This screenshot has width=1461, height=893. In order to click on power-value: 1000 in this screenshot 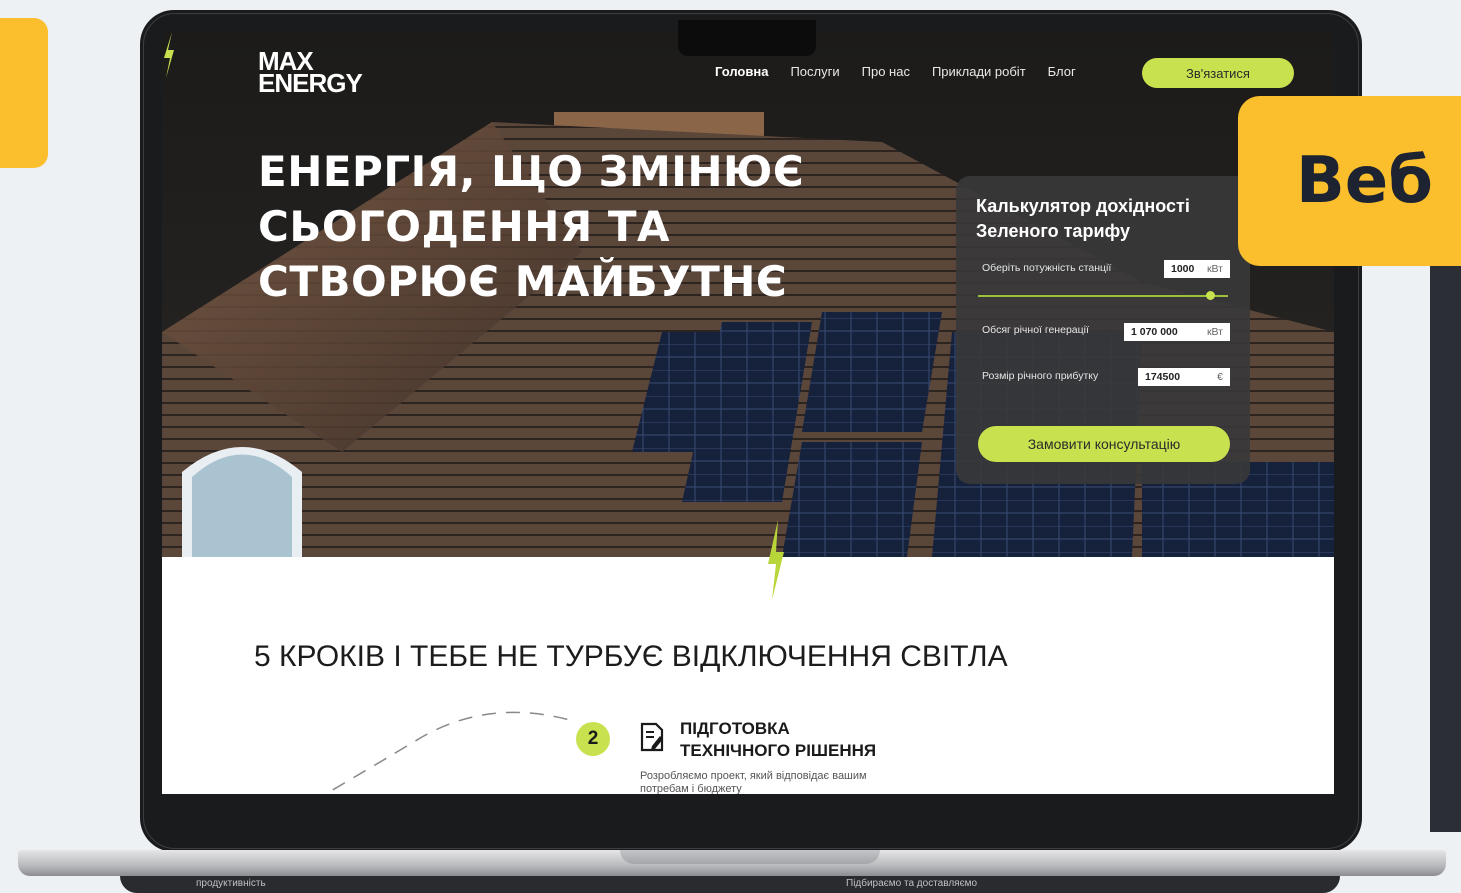, I will do `click(1183, 269)`.